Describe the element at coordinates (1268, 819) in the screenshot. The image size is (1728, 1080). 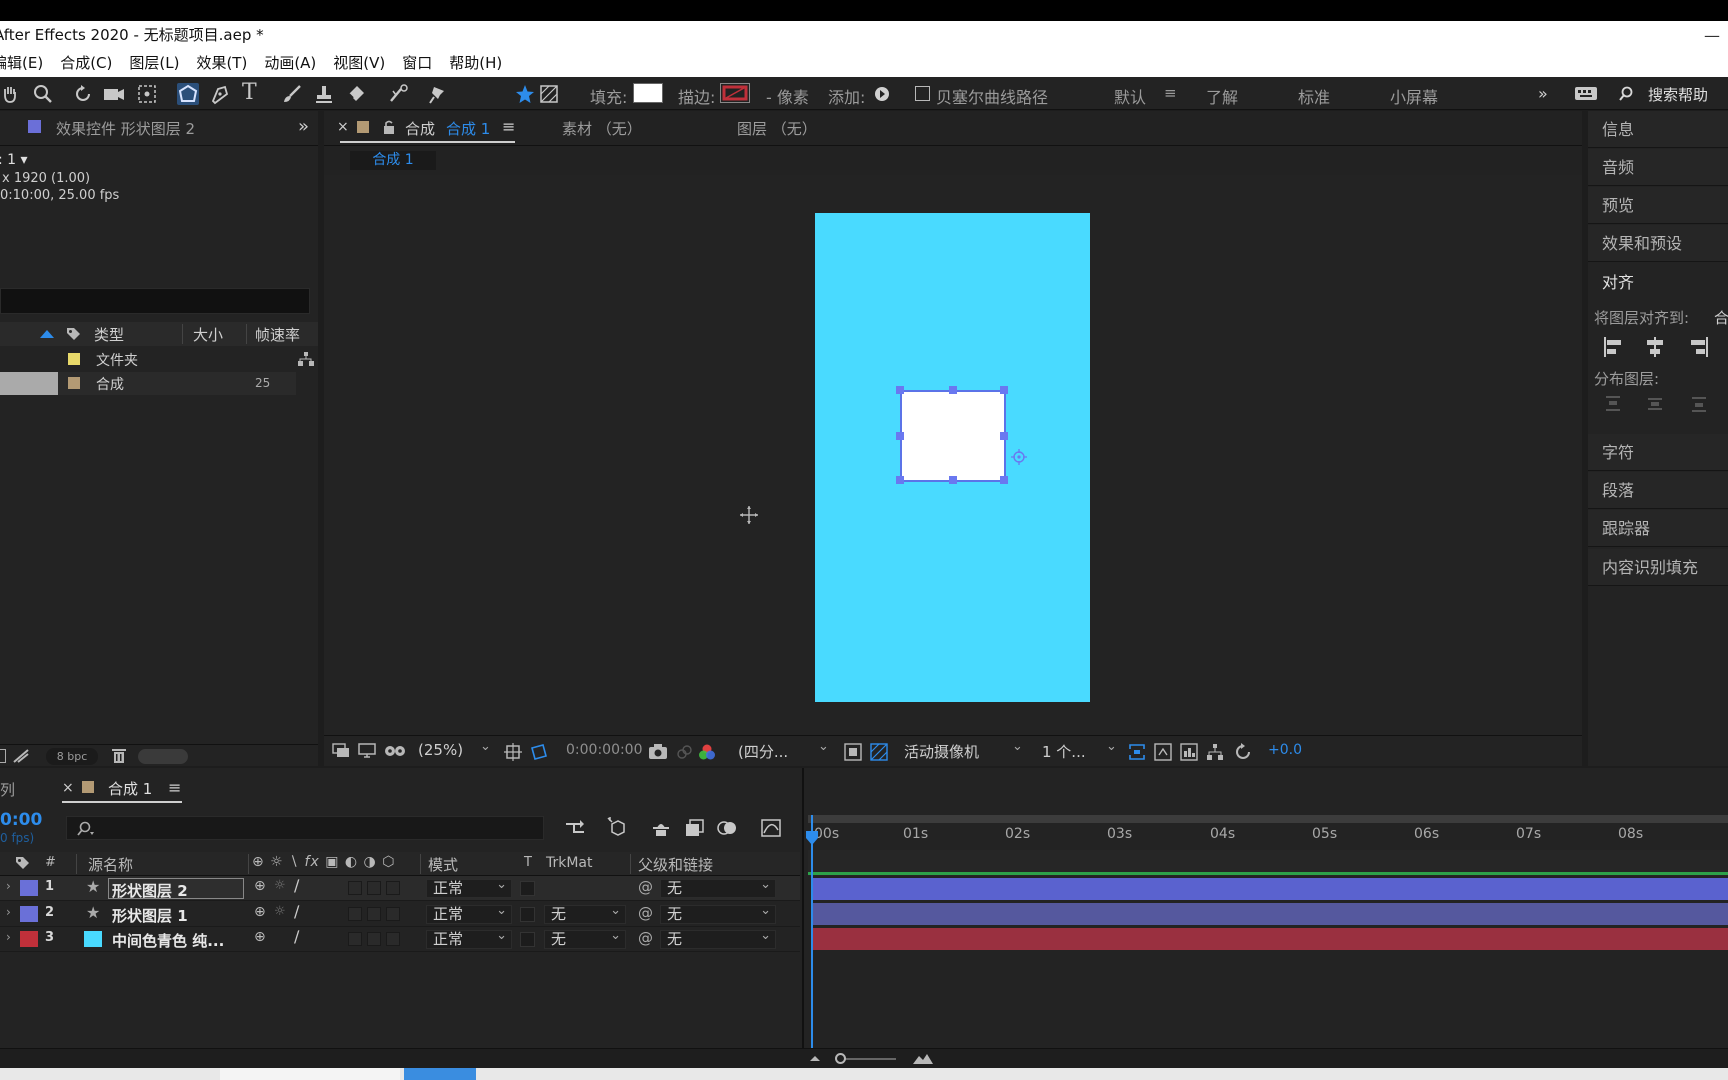
I see `work-area-bar` at that location.